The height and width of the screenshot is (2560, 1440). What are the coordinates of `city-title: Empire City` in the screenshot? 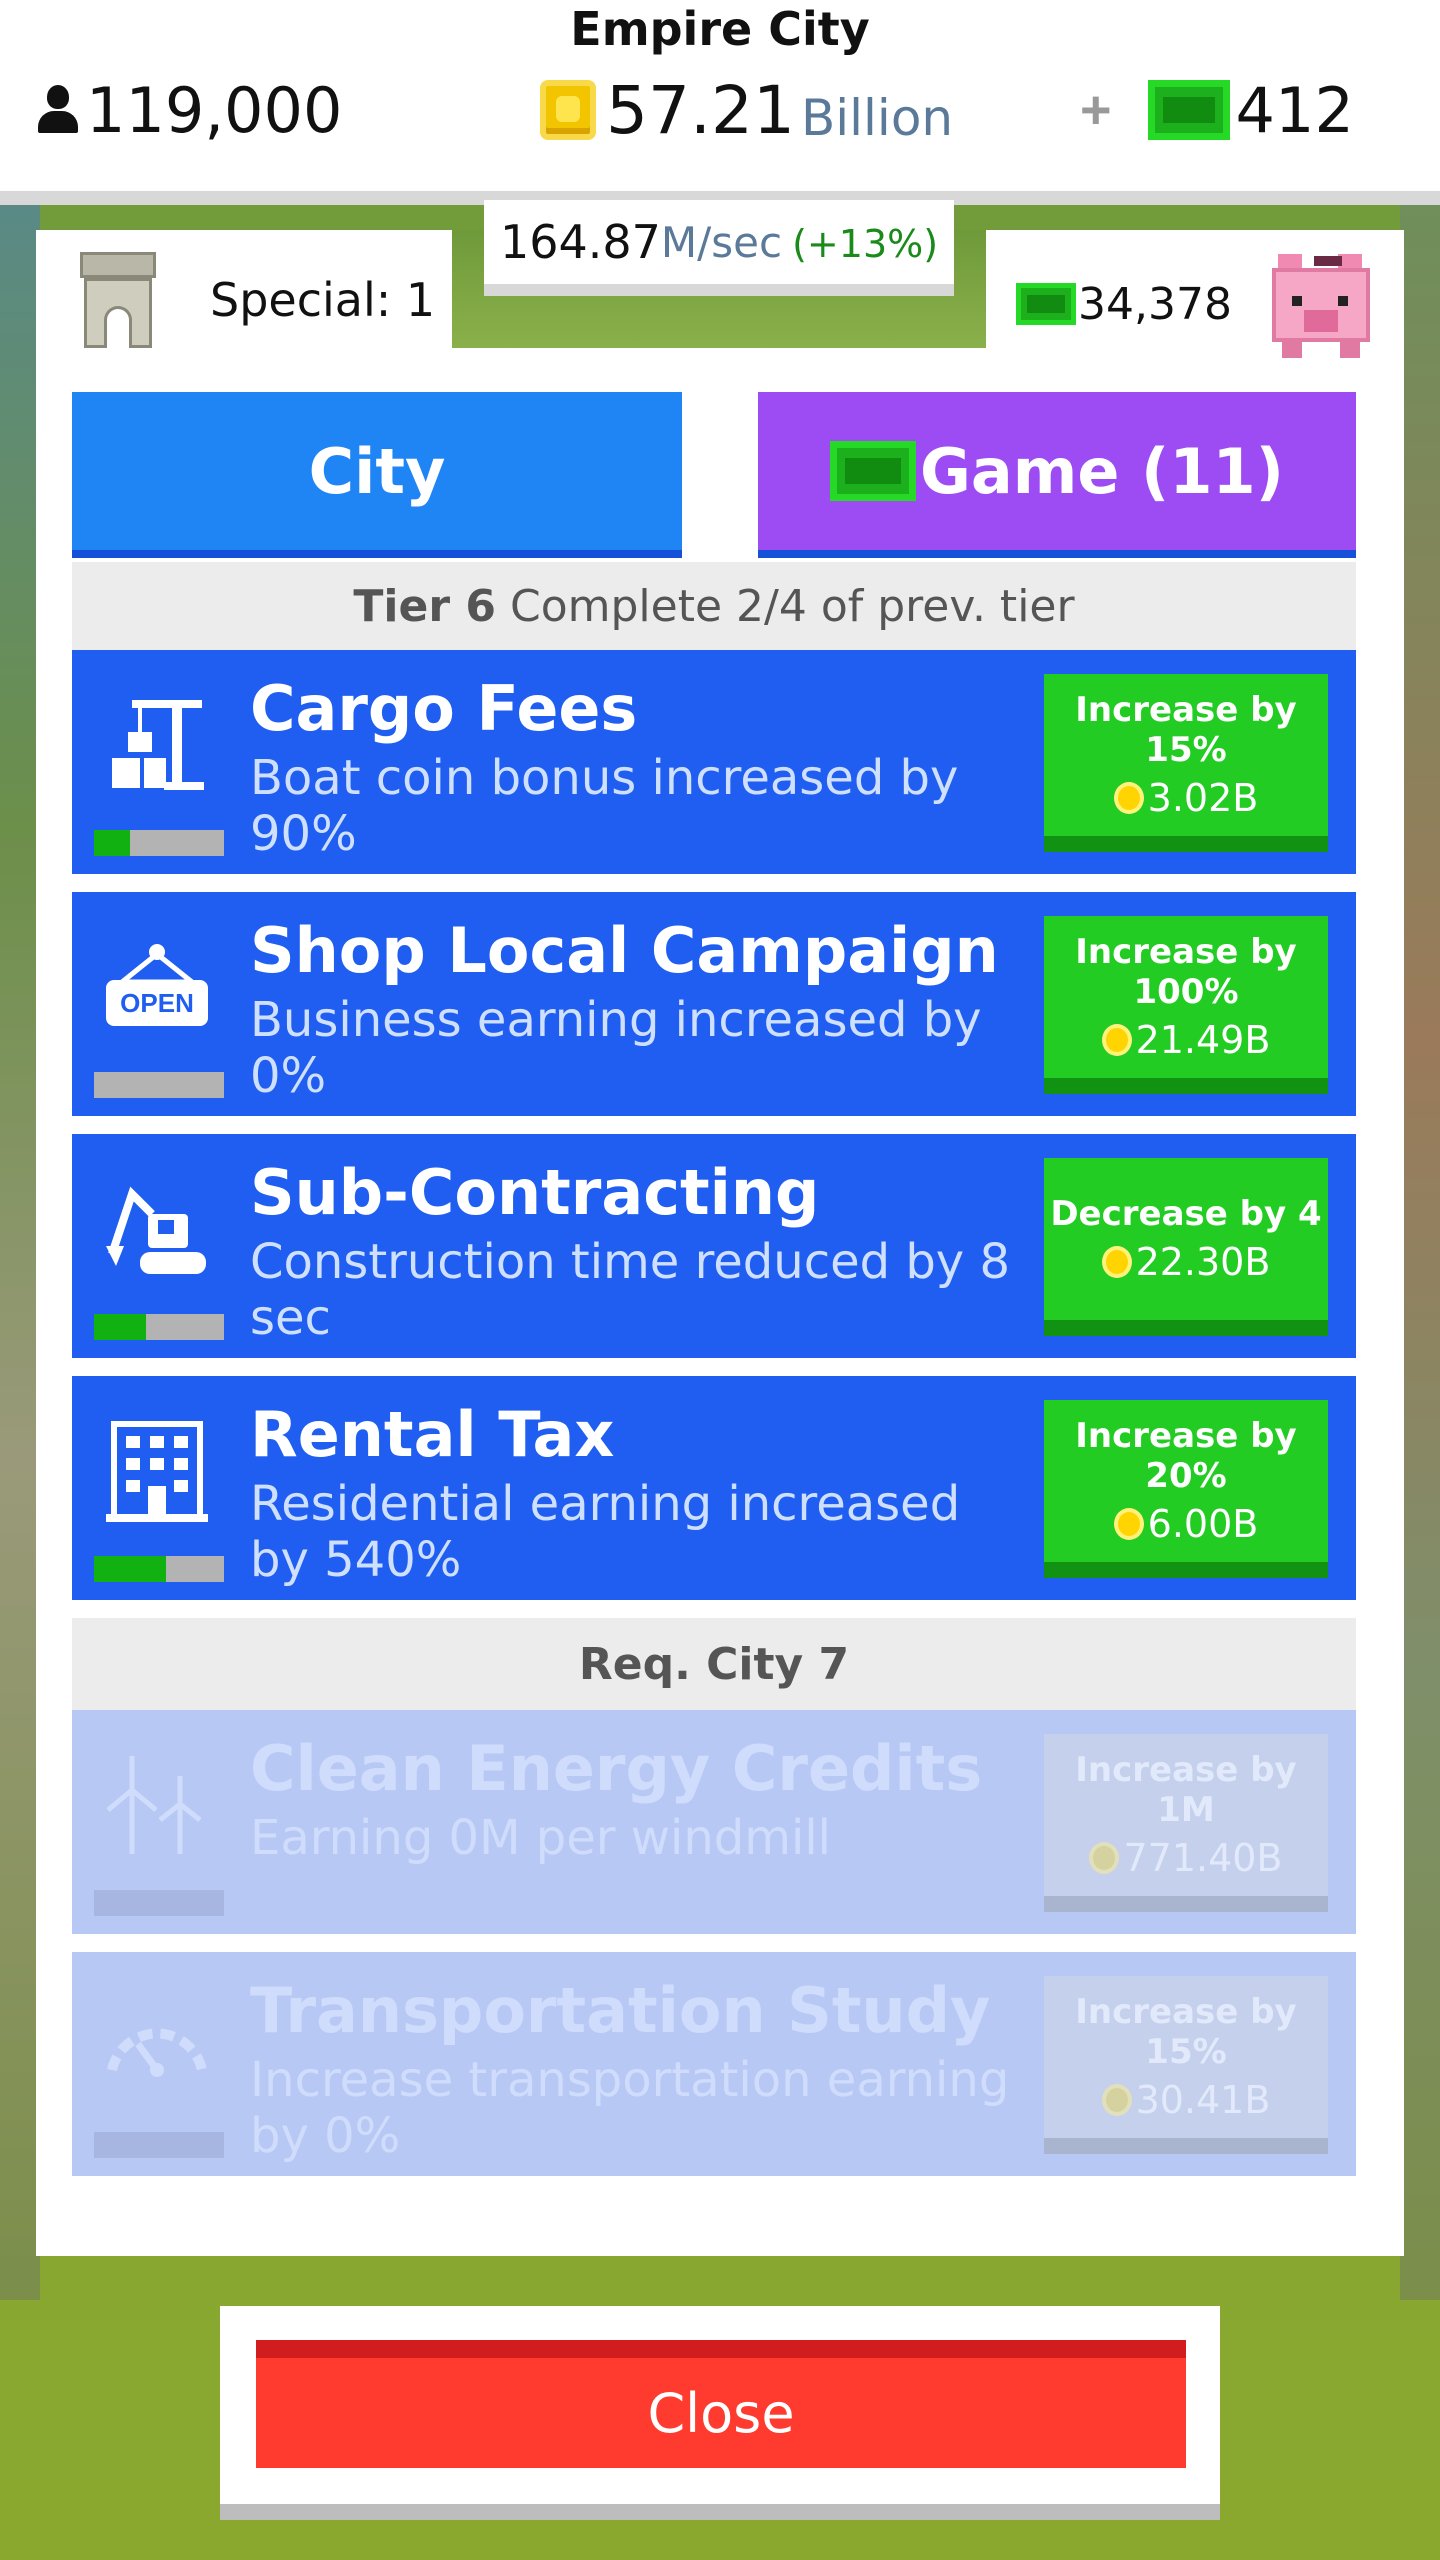 It's located at (720, 29).